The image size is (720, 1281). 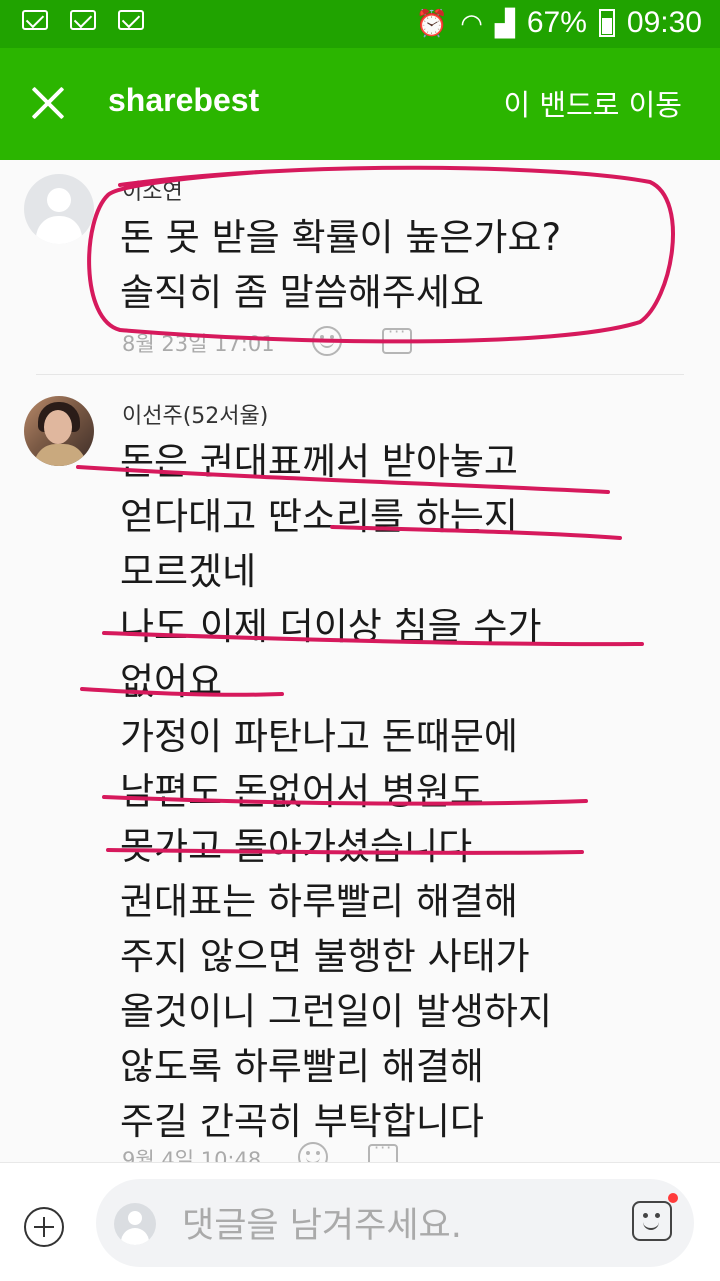 What do you see at coordinates (556, 22) in the screenshot?
I see `battery-percent: 67%` at bounding box center [556, 22].